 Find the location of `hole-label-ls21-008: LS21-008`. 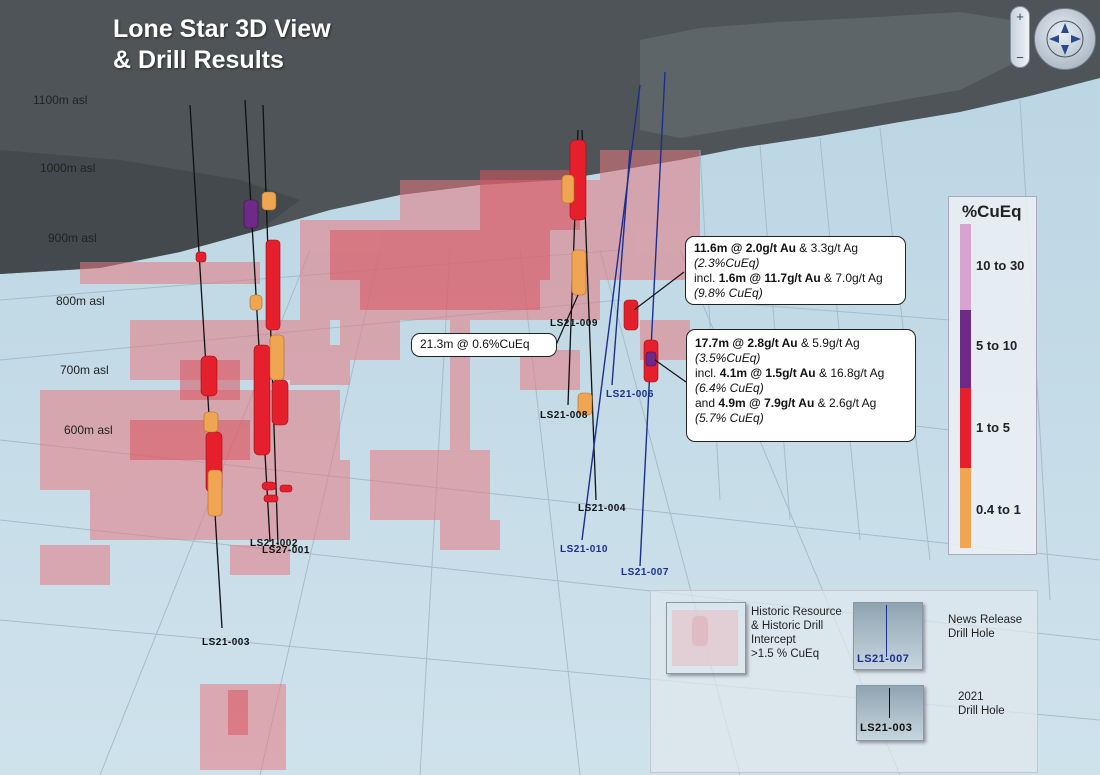

hole-label-ls21-008: LS21-008 is located at coordinates (564, 415).